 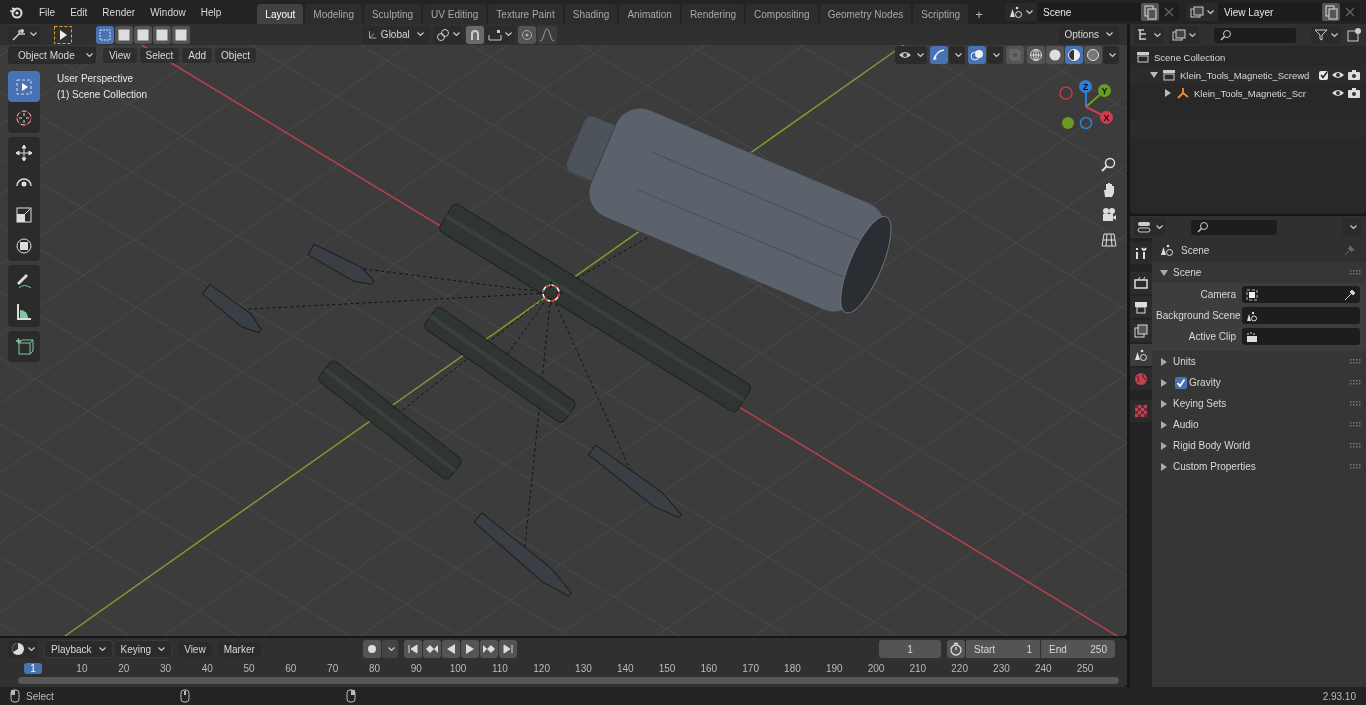 What do you see at coordinates (447, 34) in the screenshot?
I see `pivot-dropdown` at bounding box center [447, 34].